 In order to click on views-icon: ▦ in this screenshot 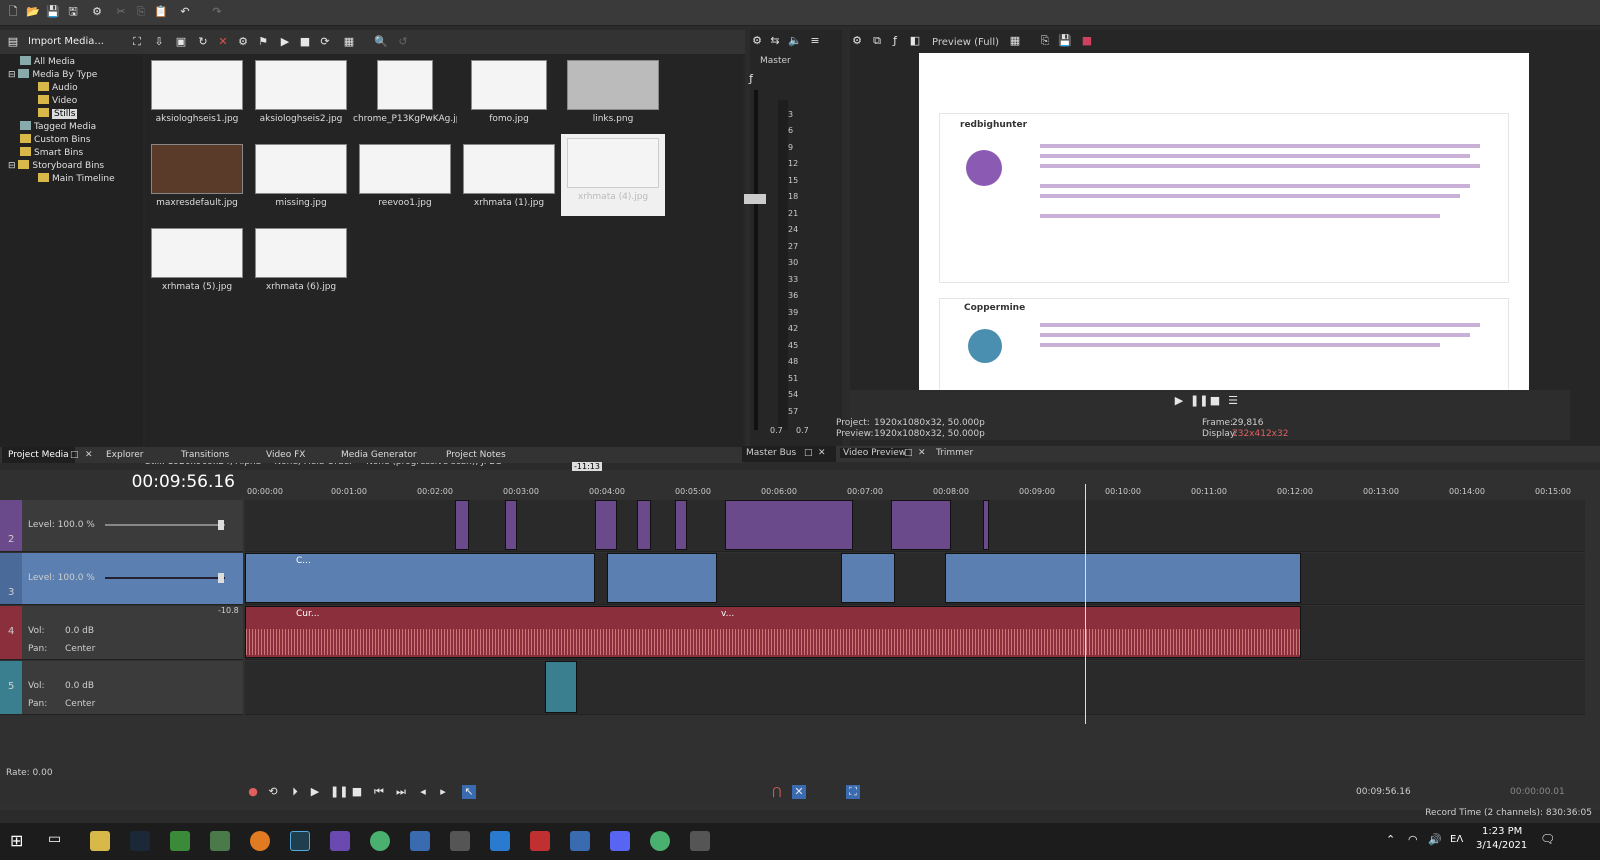, I will do `click(349, 42)`.